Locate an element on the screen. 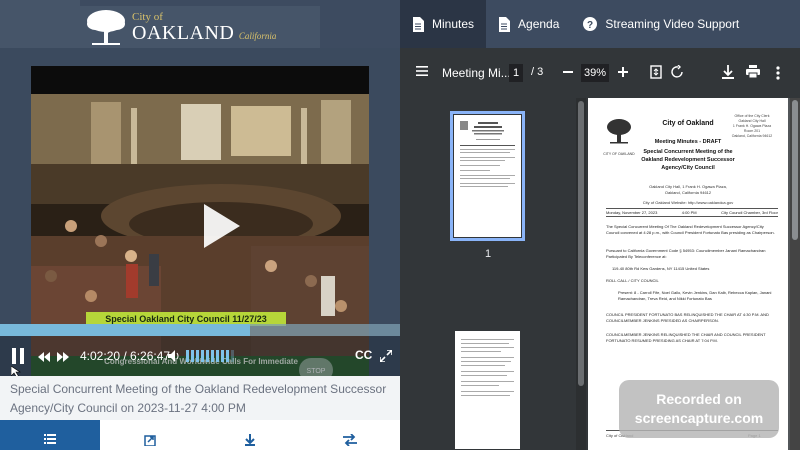 This screenshot has height=450, width=800. rotate-icon is located at coordinates (678, 72).